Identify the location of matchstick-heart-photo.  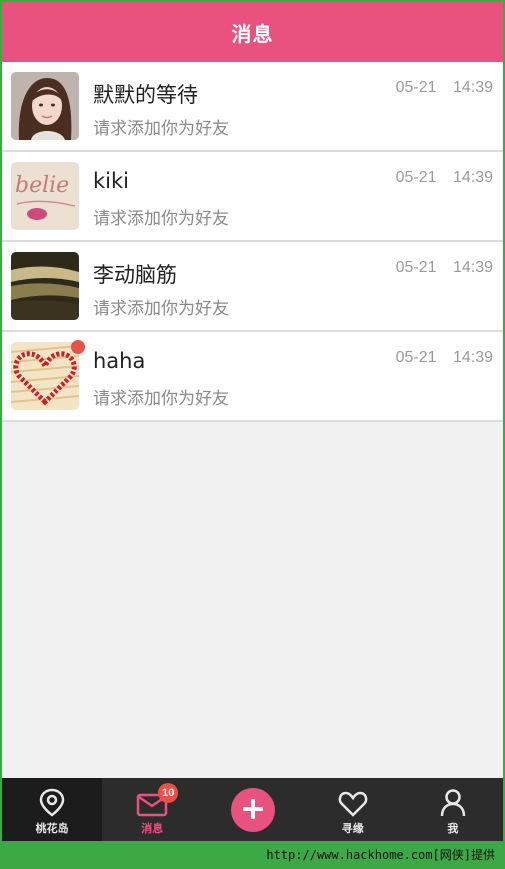
(45, 376).